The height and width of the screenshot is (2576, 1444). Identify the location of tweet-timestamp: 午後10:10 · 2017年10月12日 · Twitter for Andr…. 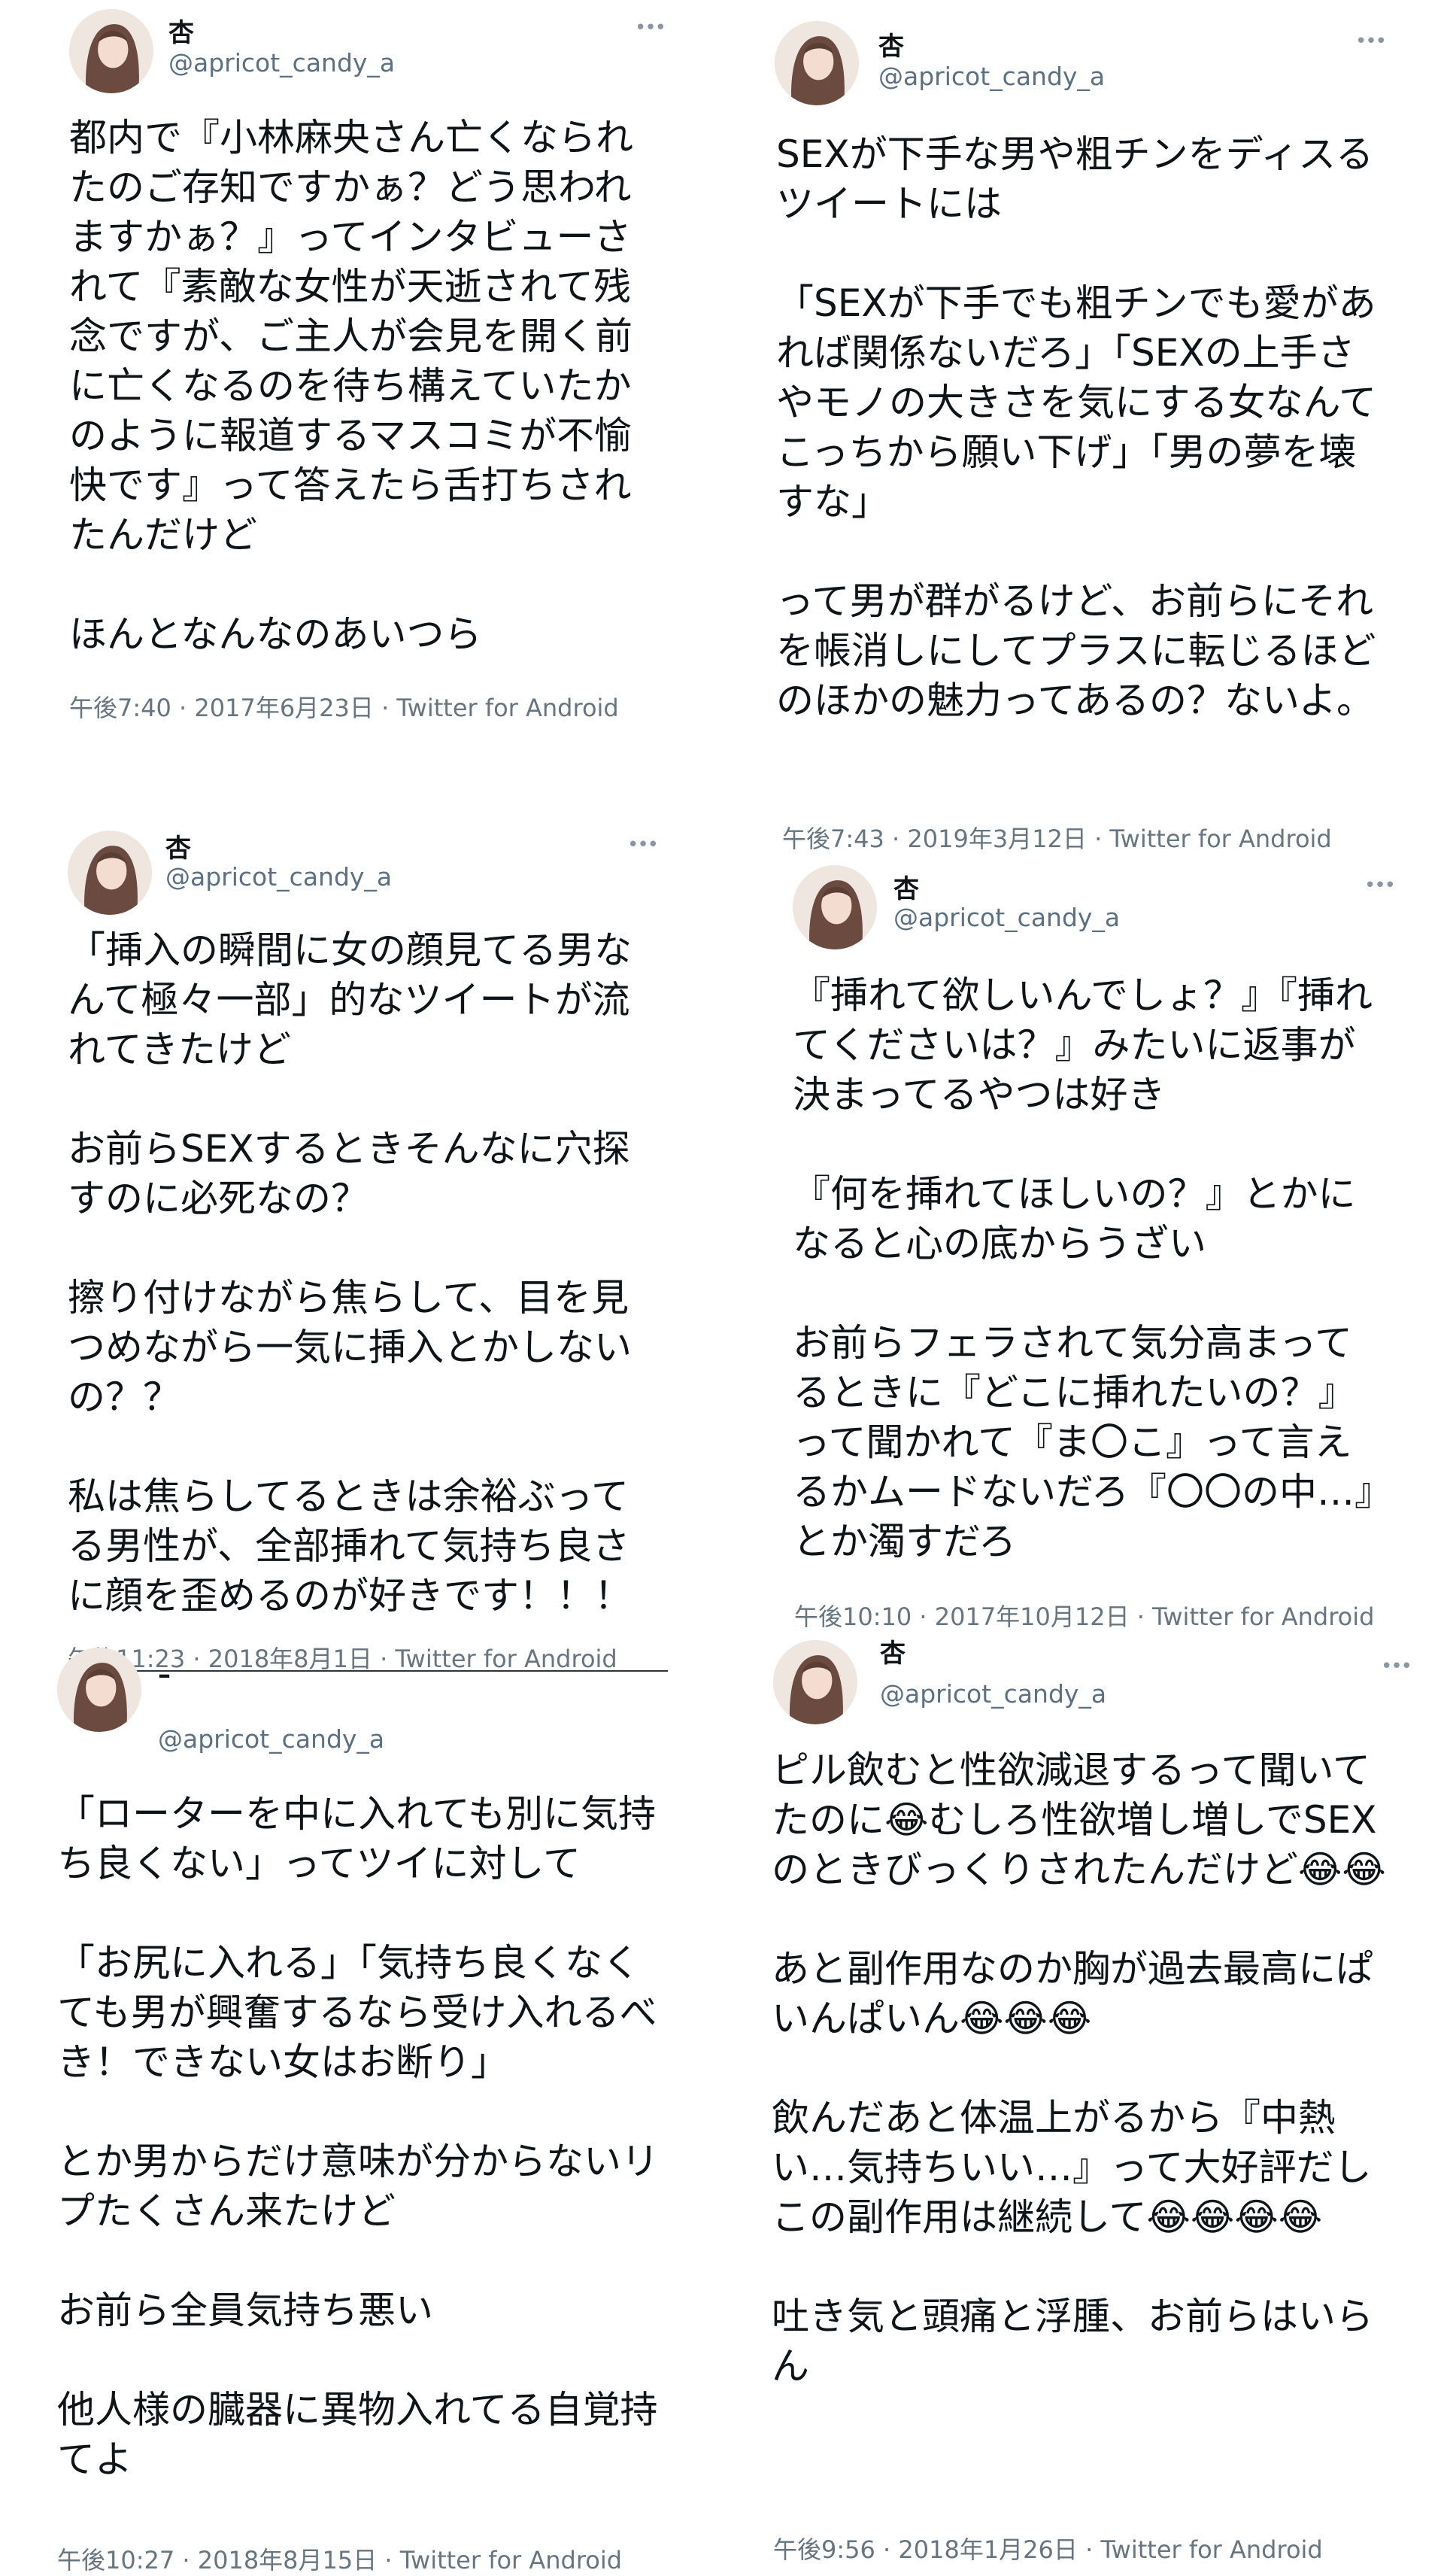
(1084, 1616).